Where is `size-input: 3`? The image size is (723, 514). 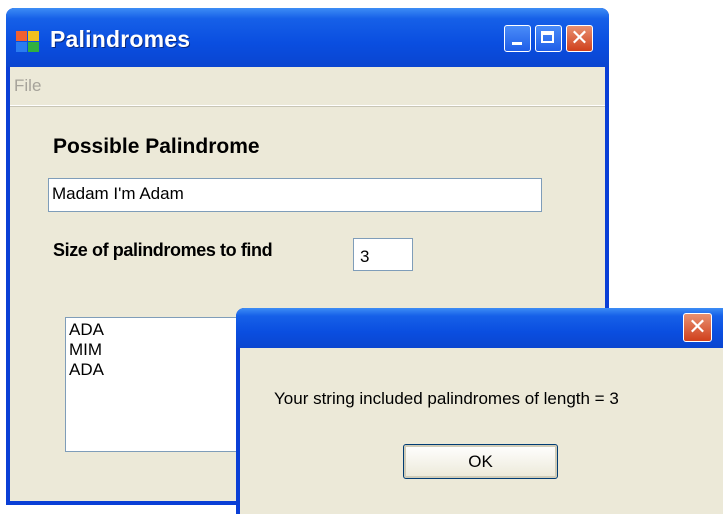 size-input: 3 is located at coordinates (383, 254).